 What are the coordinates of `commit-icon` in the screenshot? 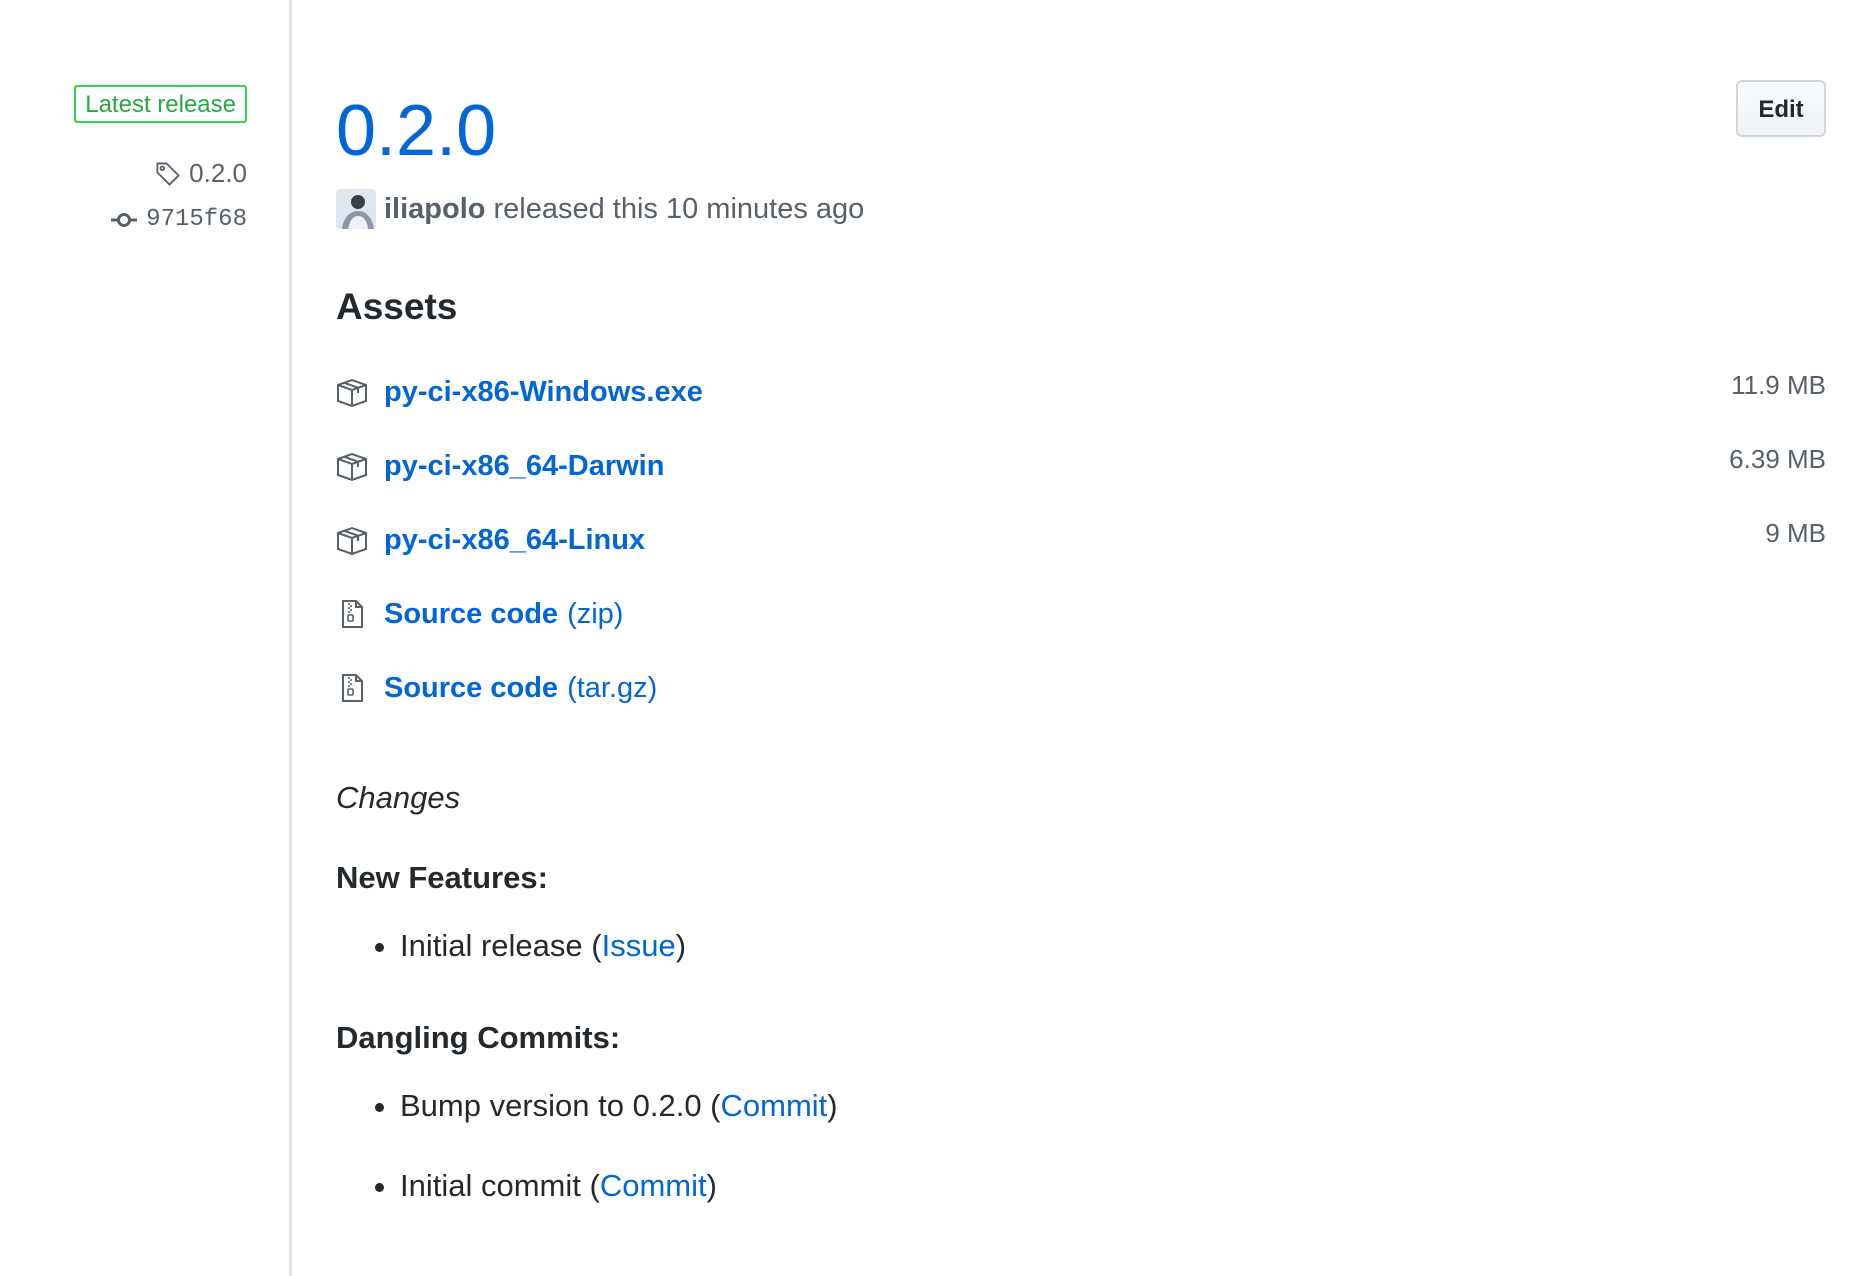 It's located at (124, 219).